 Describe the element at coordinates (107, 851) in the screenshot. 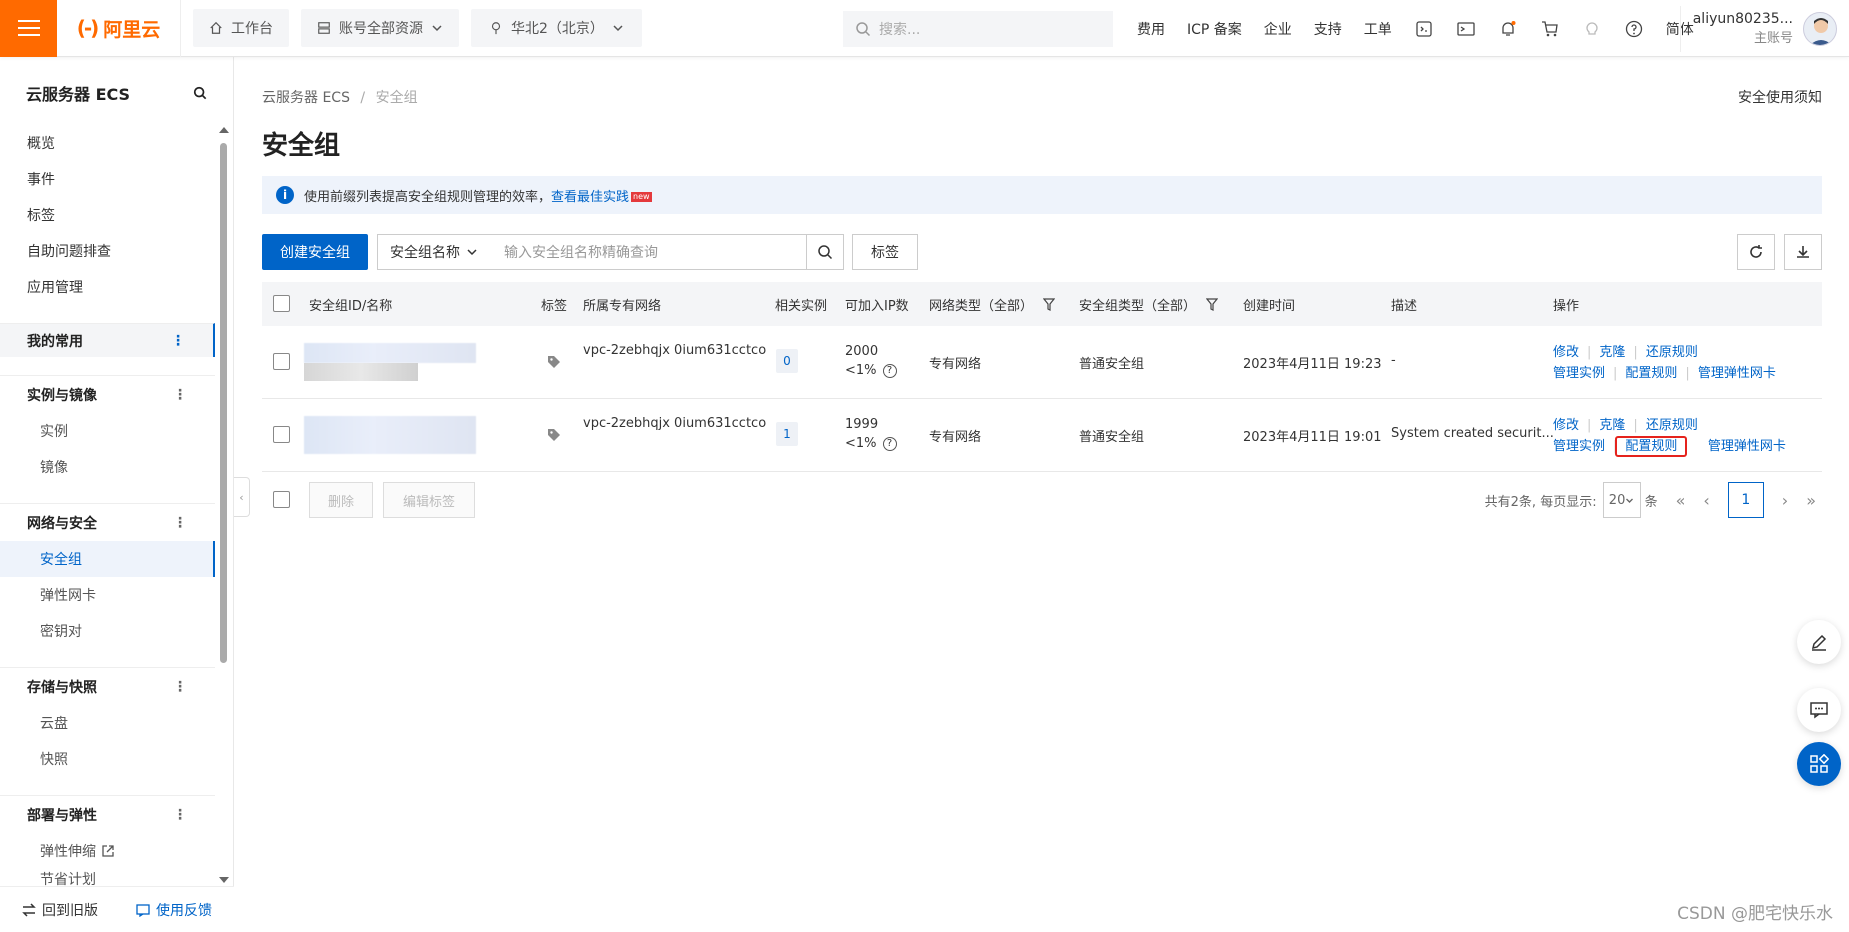

I see `sidebar-item-autoscaling: 弹性伸缩` at that location.